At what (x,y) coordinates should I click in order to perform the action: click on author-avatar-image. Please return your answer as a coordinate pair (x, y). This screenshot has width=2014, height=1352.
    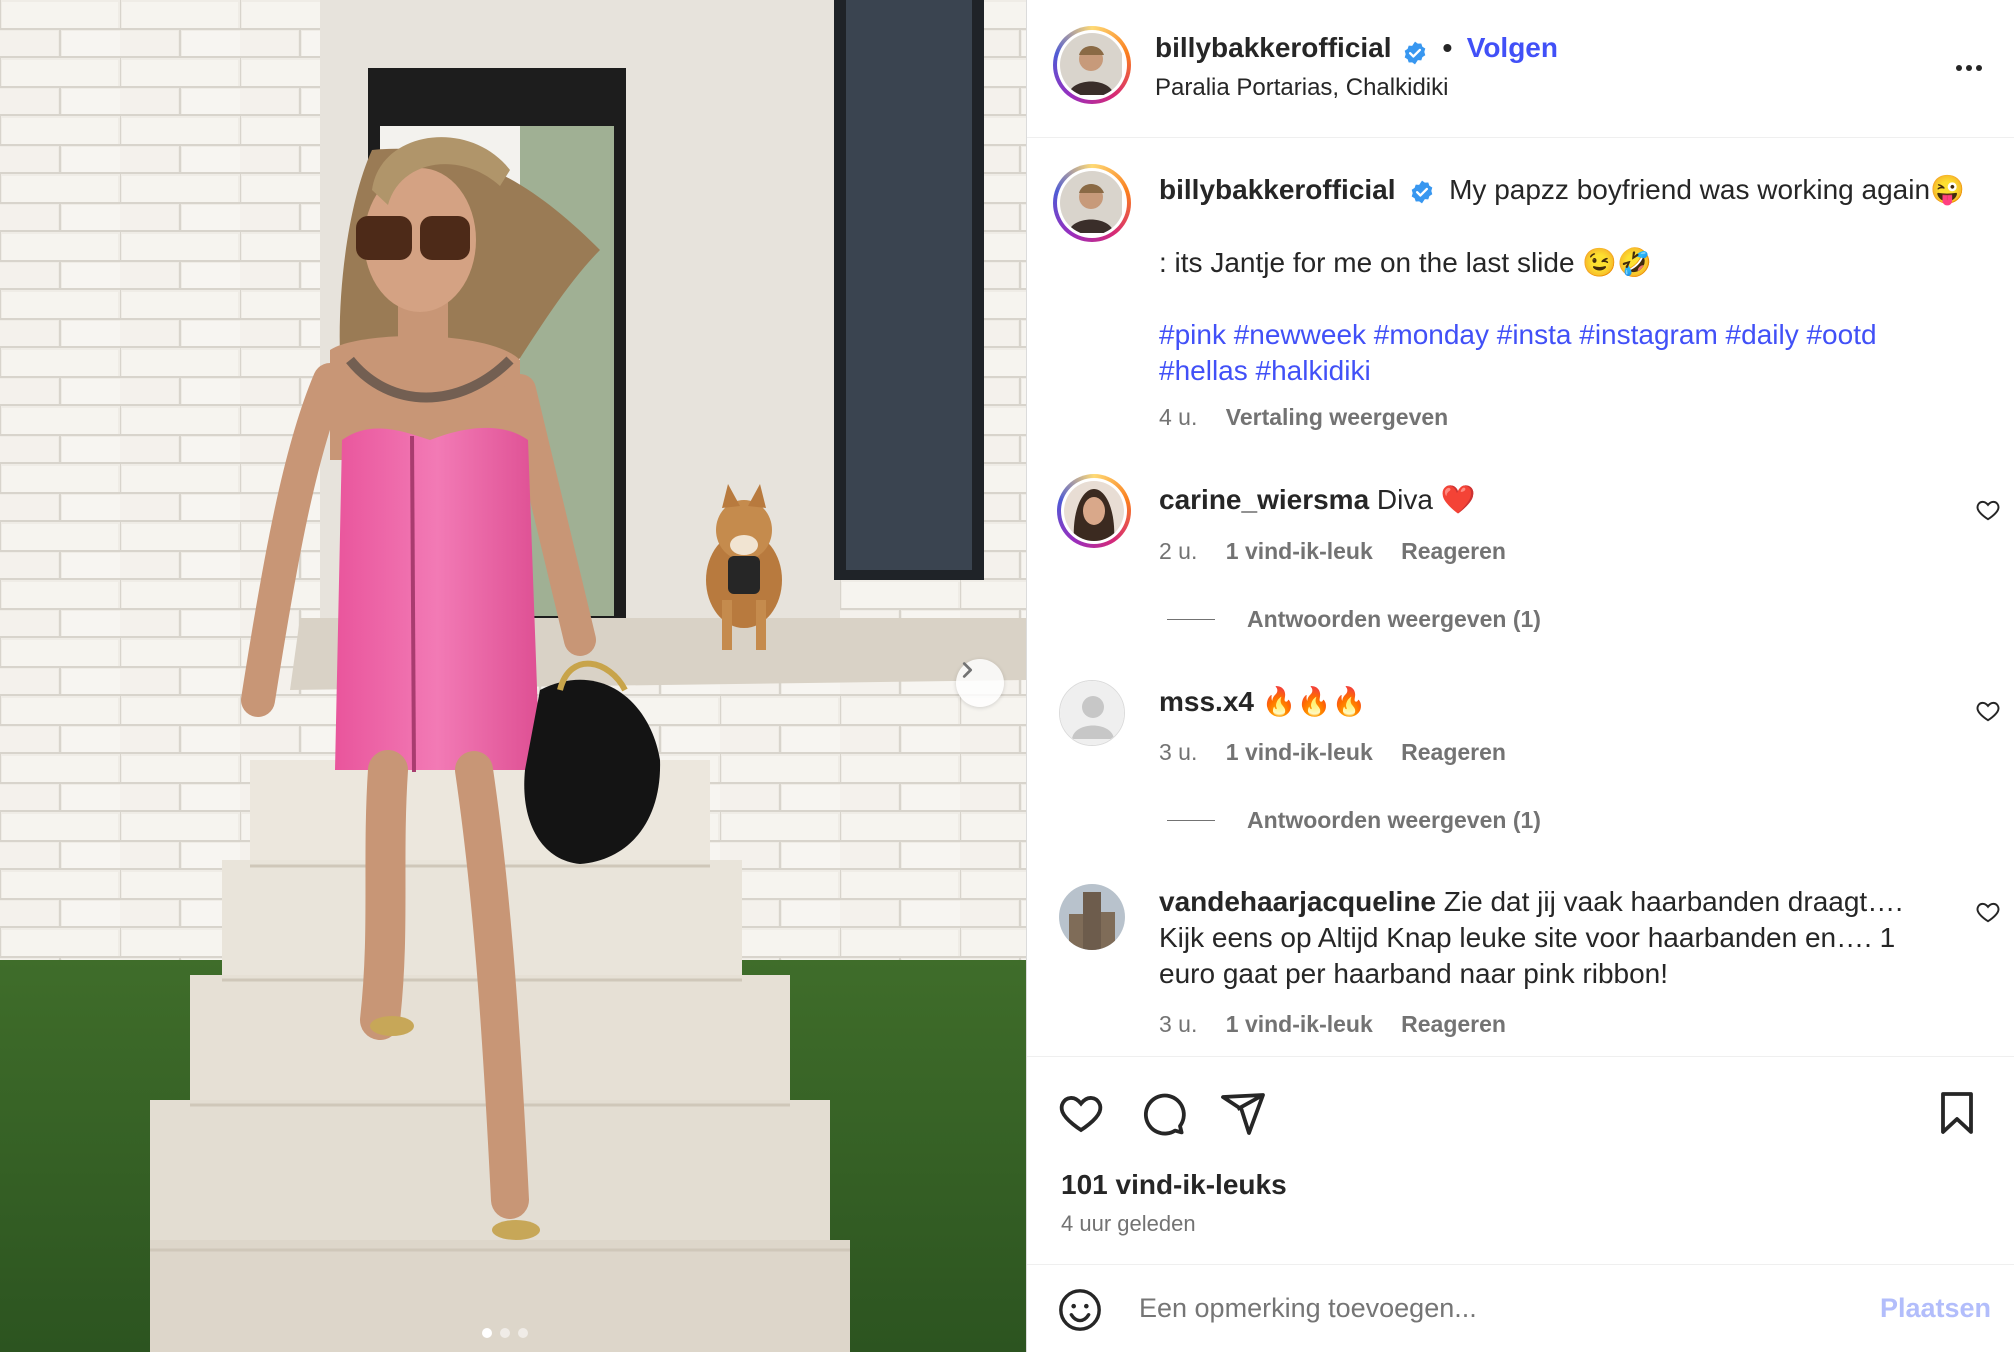
    Looking at the image, I should click on (1091, 64).